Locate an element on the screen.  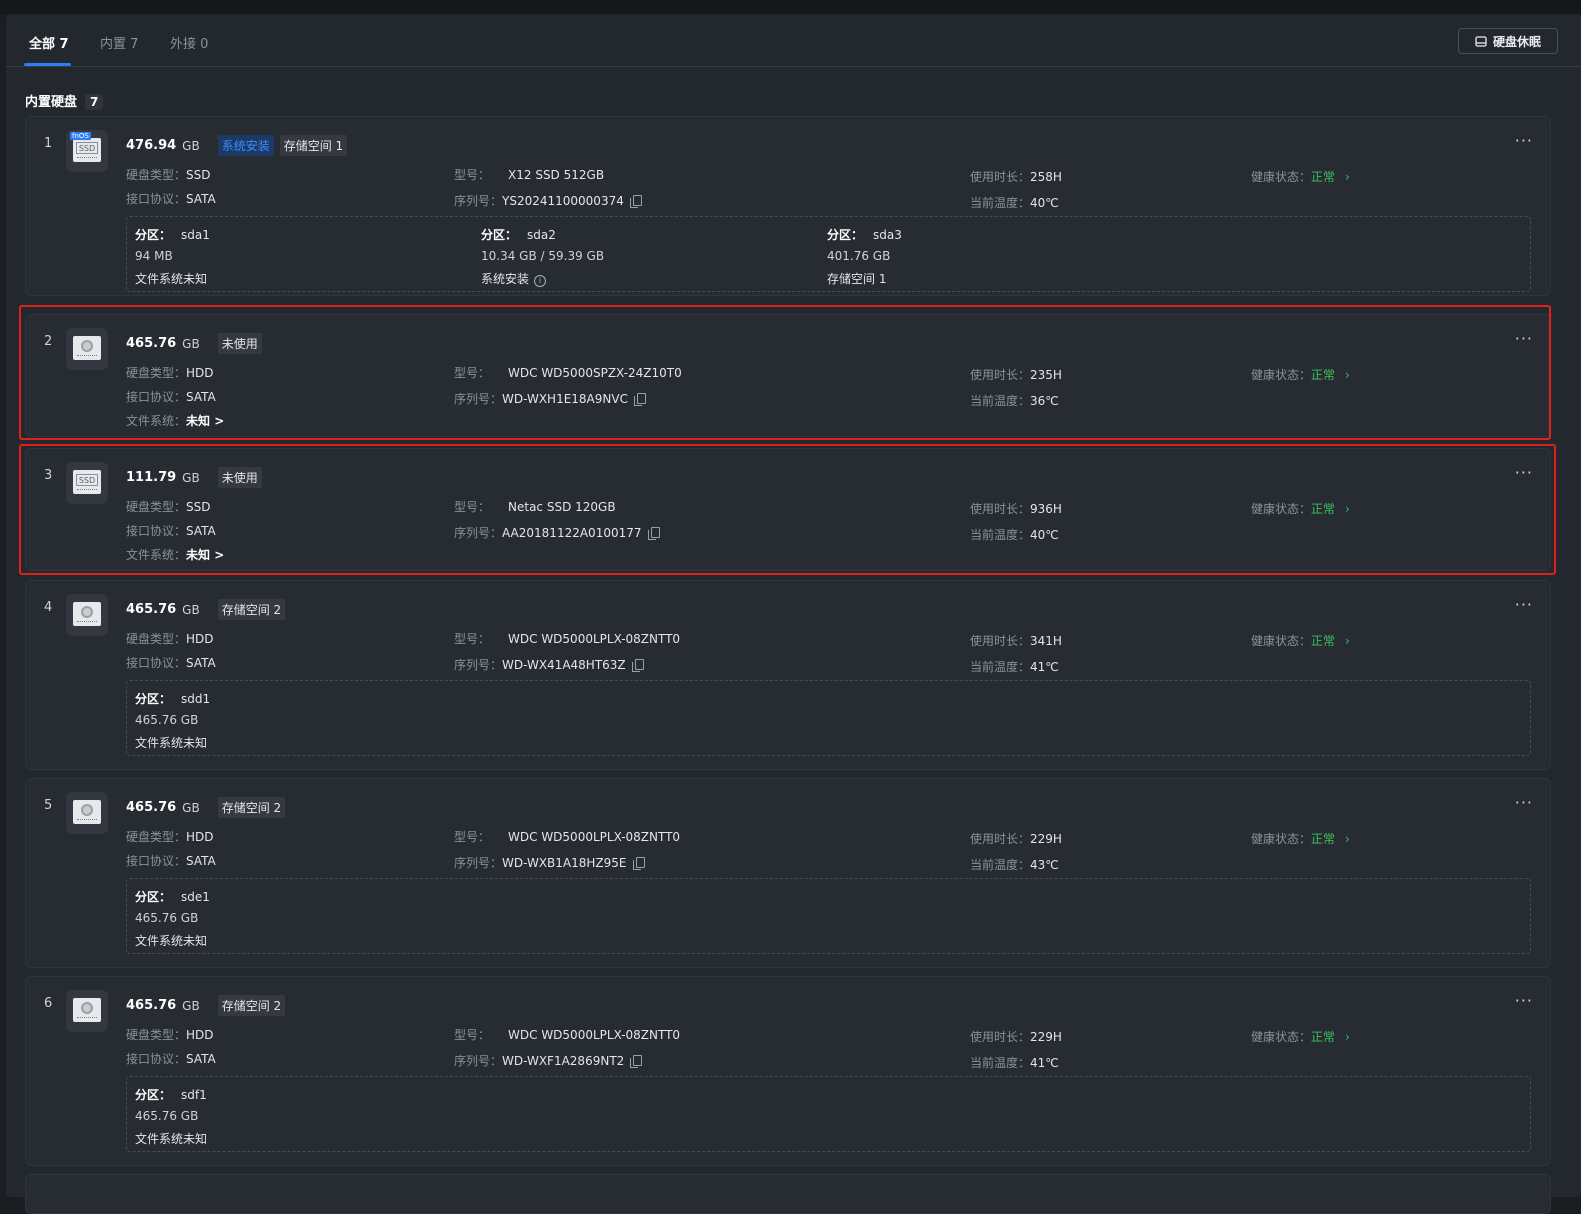
info-icon: i is located at coordinates (540, 281).